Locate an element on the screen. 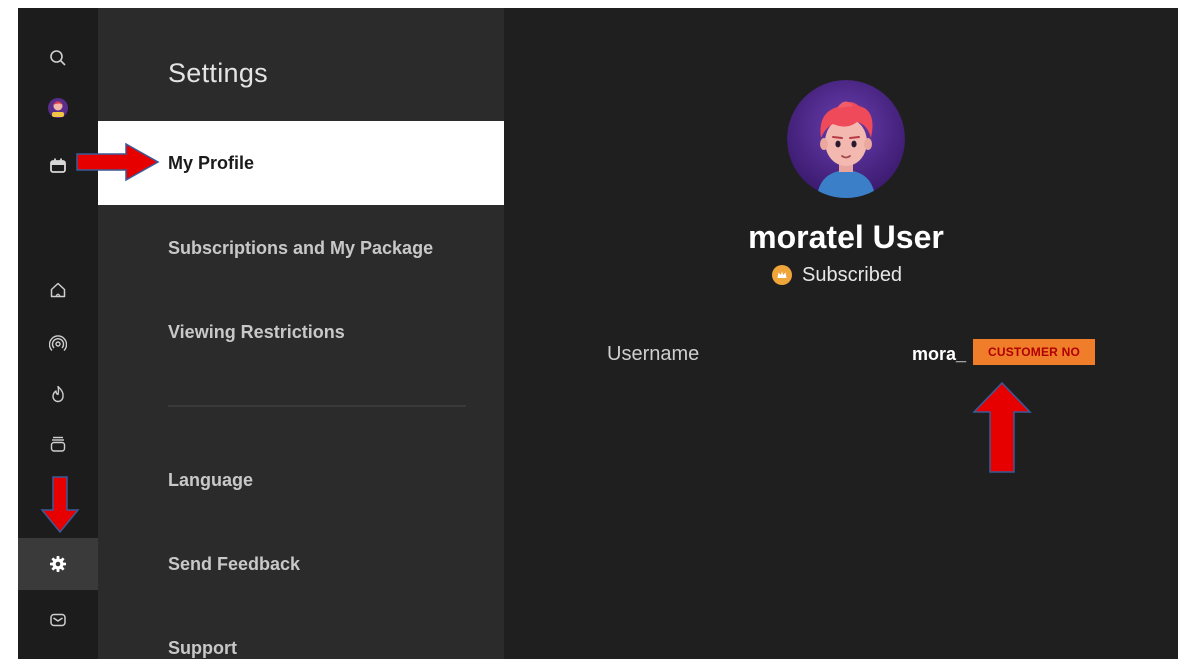  profile-name: moratel User is located at coordinates (846, 237).